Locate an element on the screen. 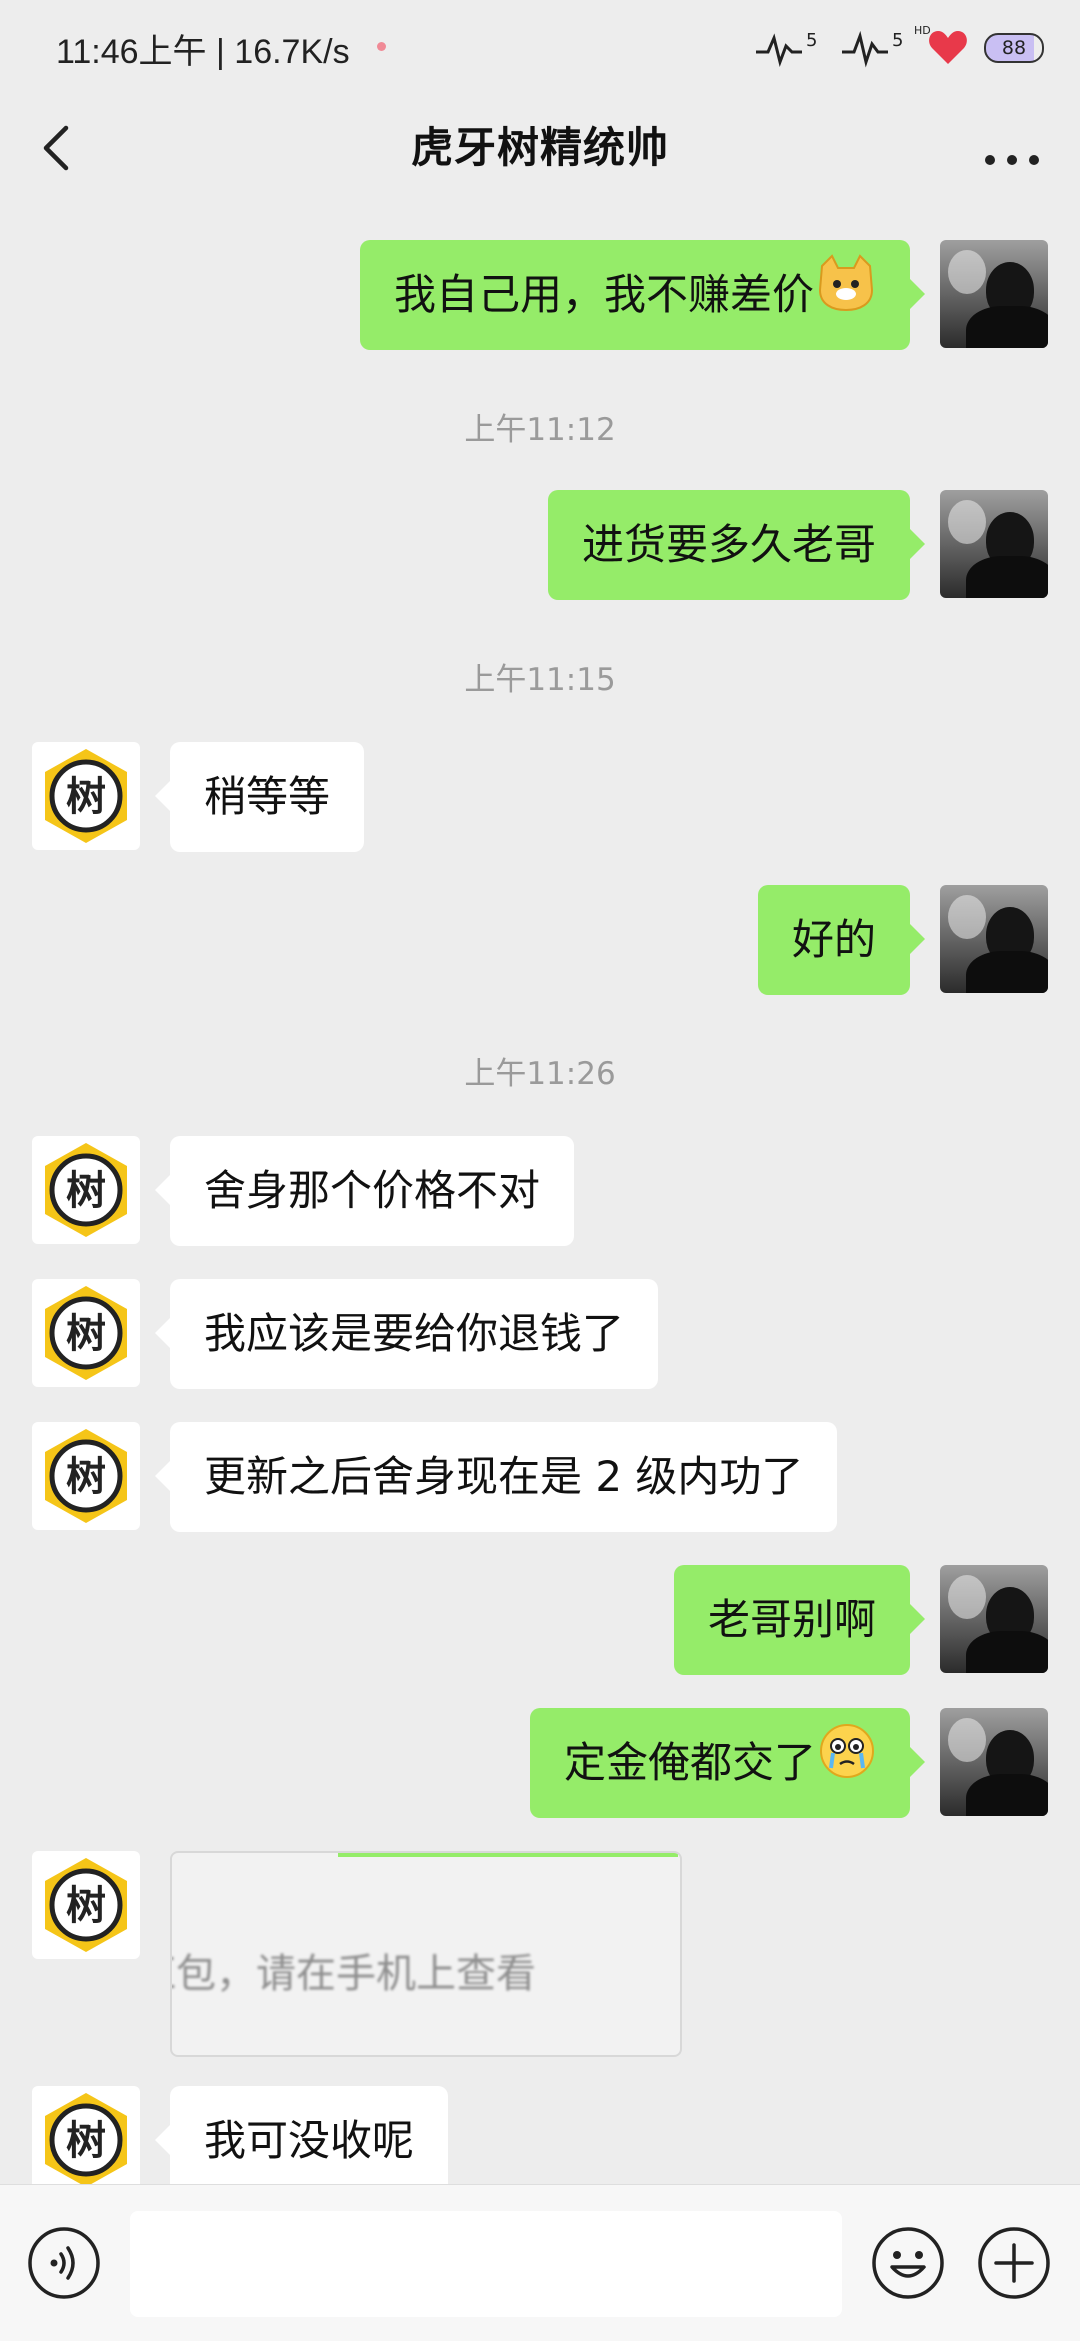 This screenshot has height=2341, width=1080. timestamp: 上午11:26 is located at coordinates (540, 1074).